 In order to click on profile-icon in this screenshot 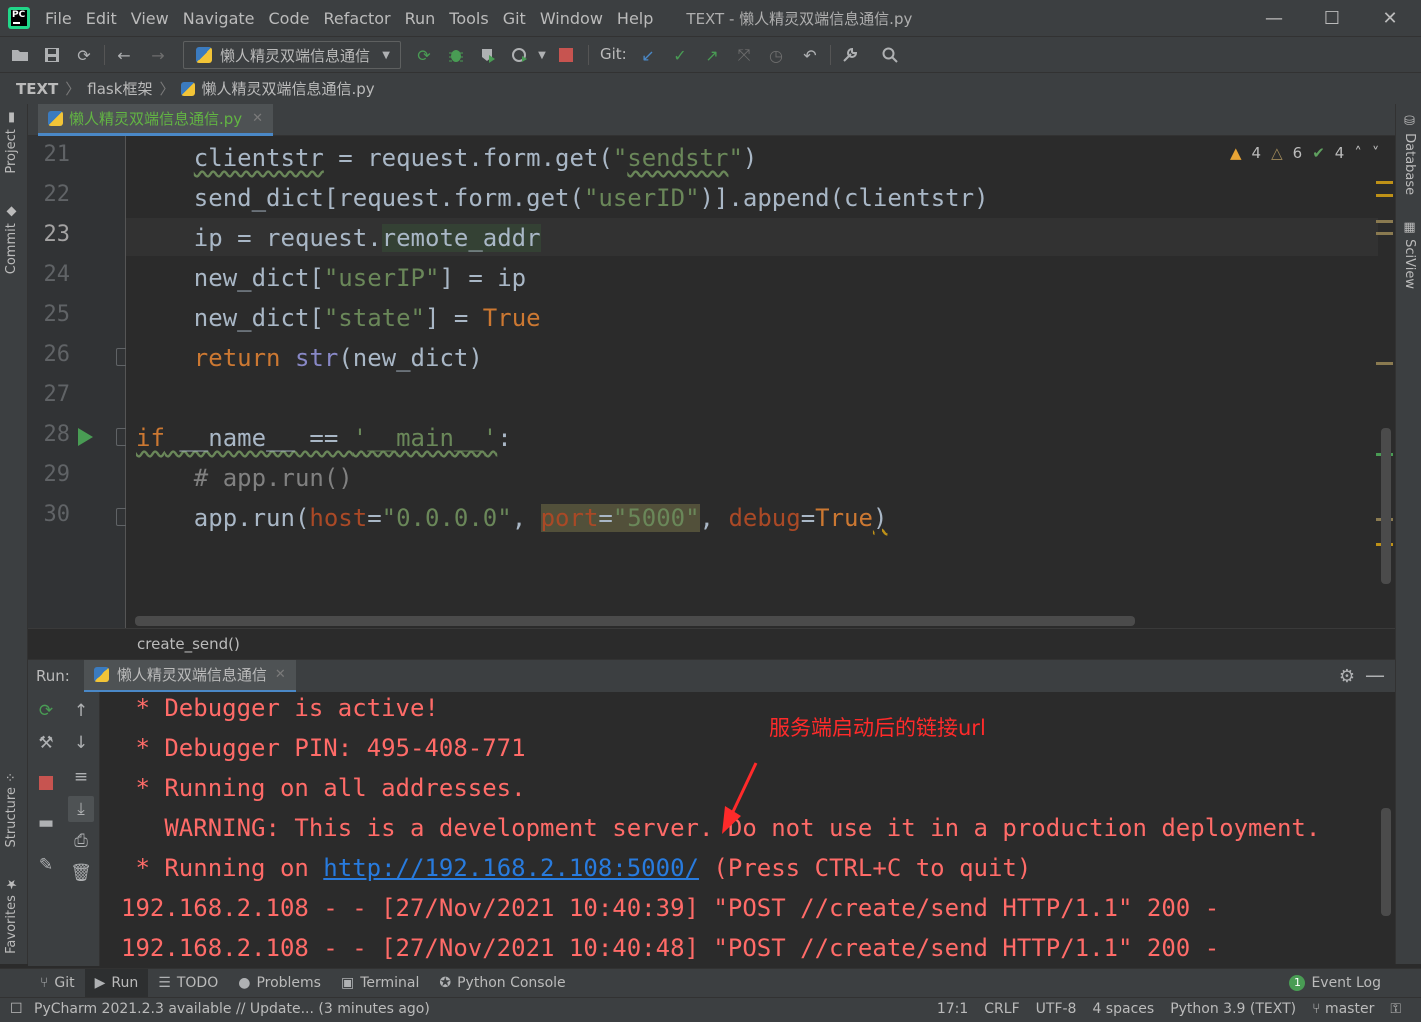, I will do `click(520, 55)`.